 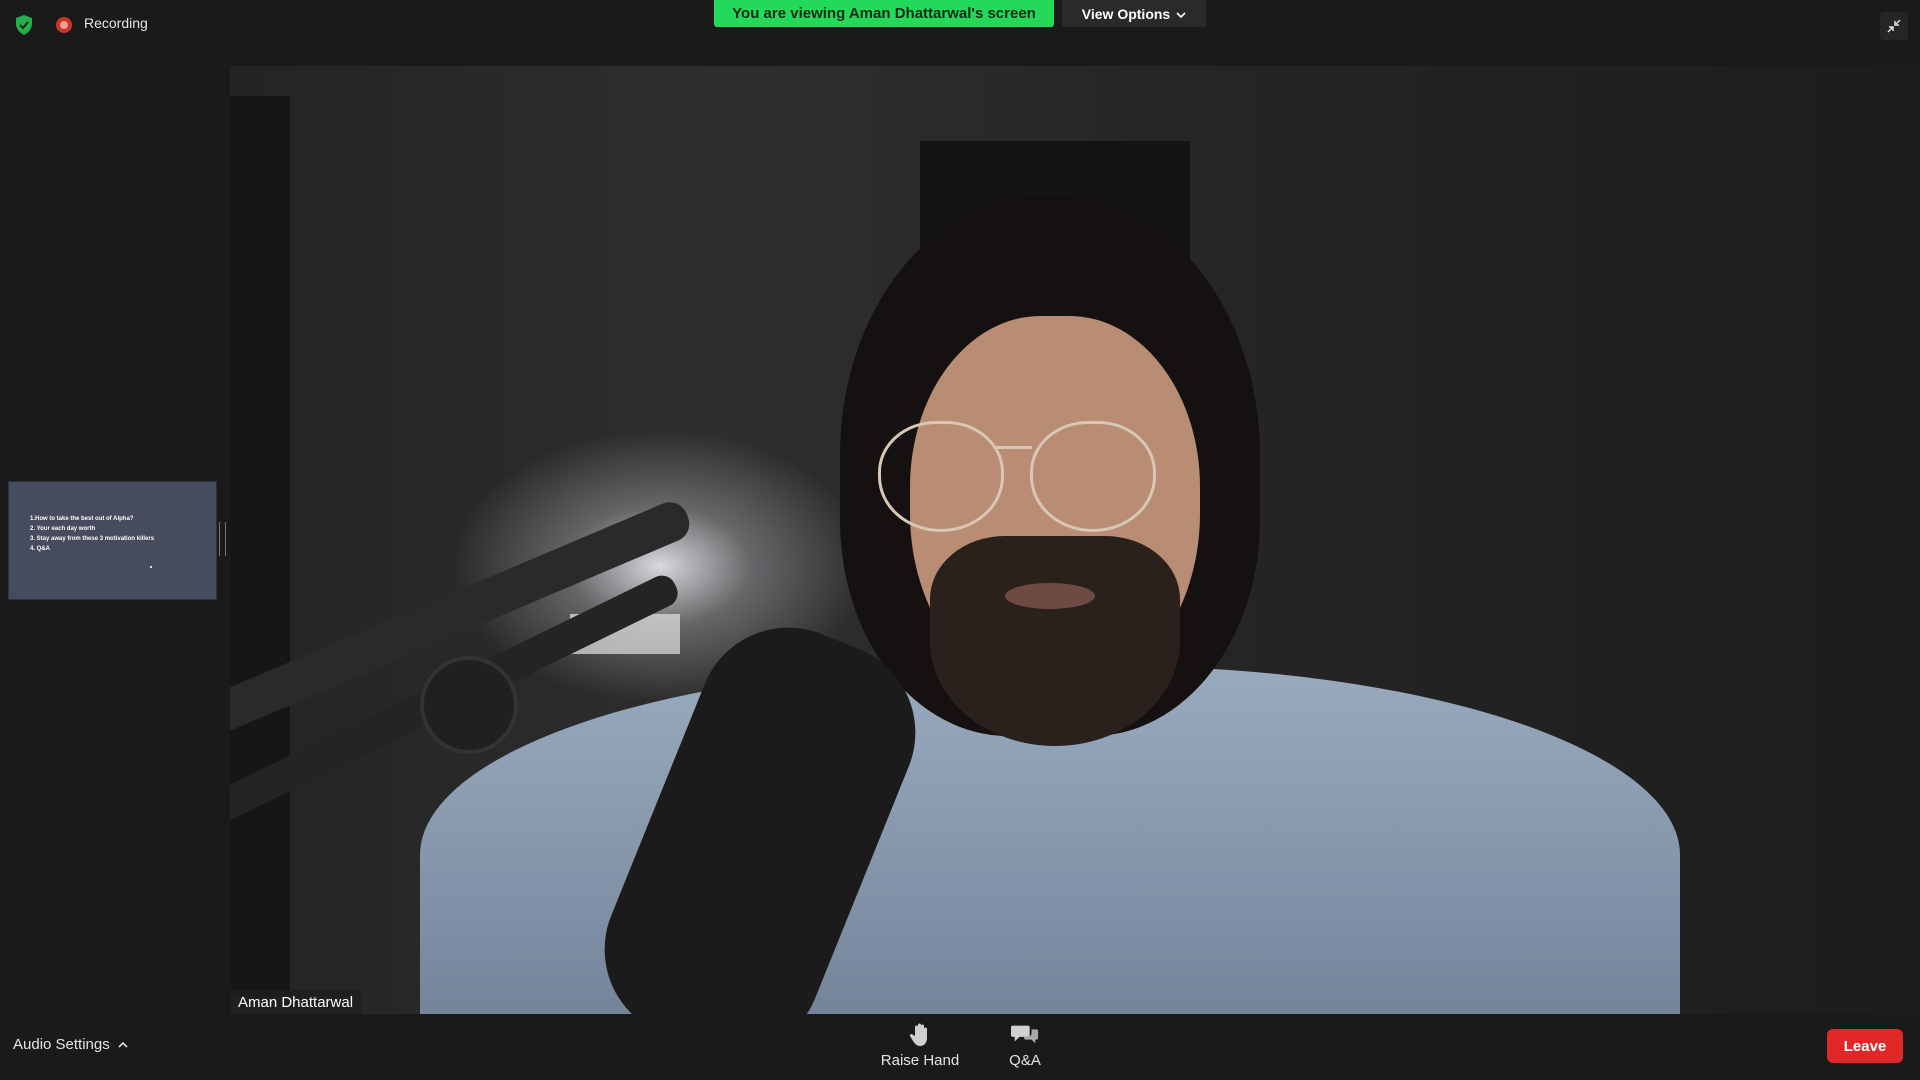 What do you see at coordinates (24, 25) in the screenshot?
I see `shield-check-icon` at bounding box center [24, 25].